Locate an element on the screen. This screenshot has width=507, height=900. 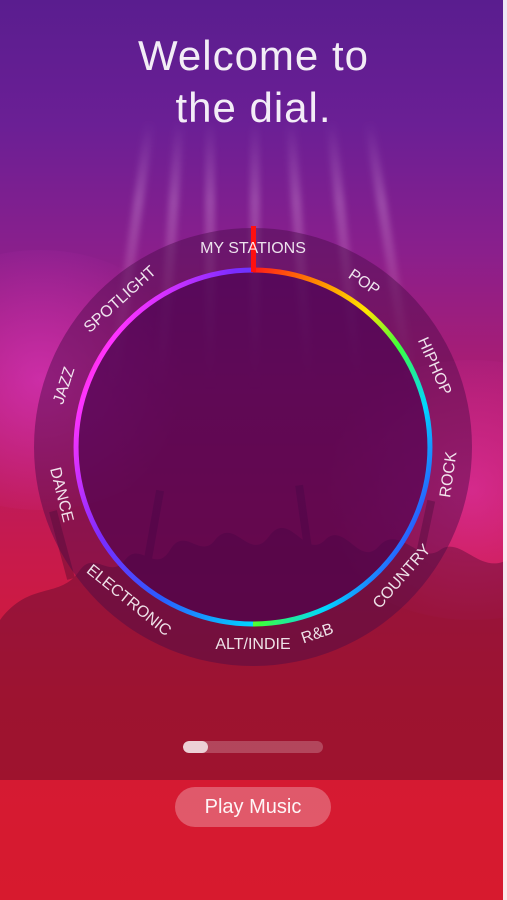
station-label-my-stations: MY STATIONS is located at coordinates (253, 248).